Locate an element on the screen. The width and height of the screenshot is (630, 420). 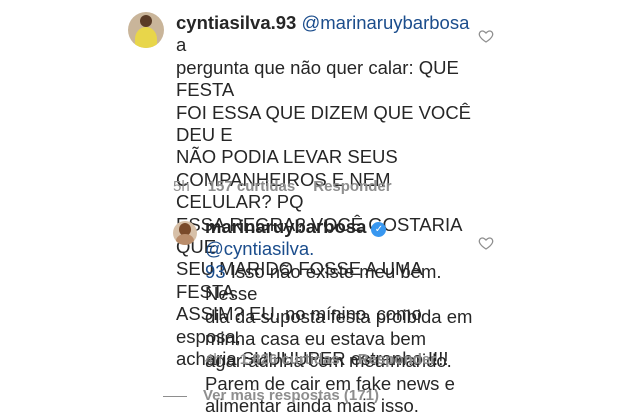
mention-link-cont: 93 is located at coordinates (215, 271).